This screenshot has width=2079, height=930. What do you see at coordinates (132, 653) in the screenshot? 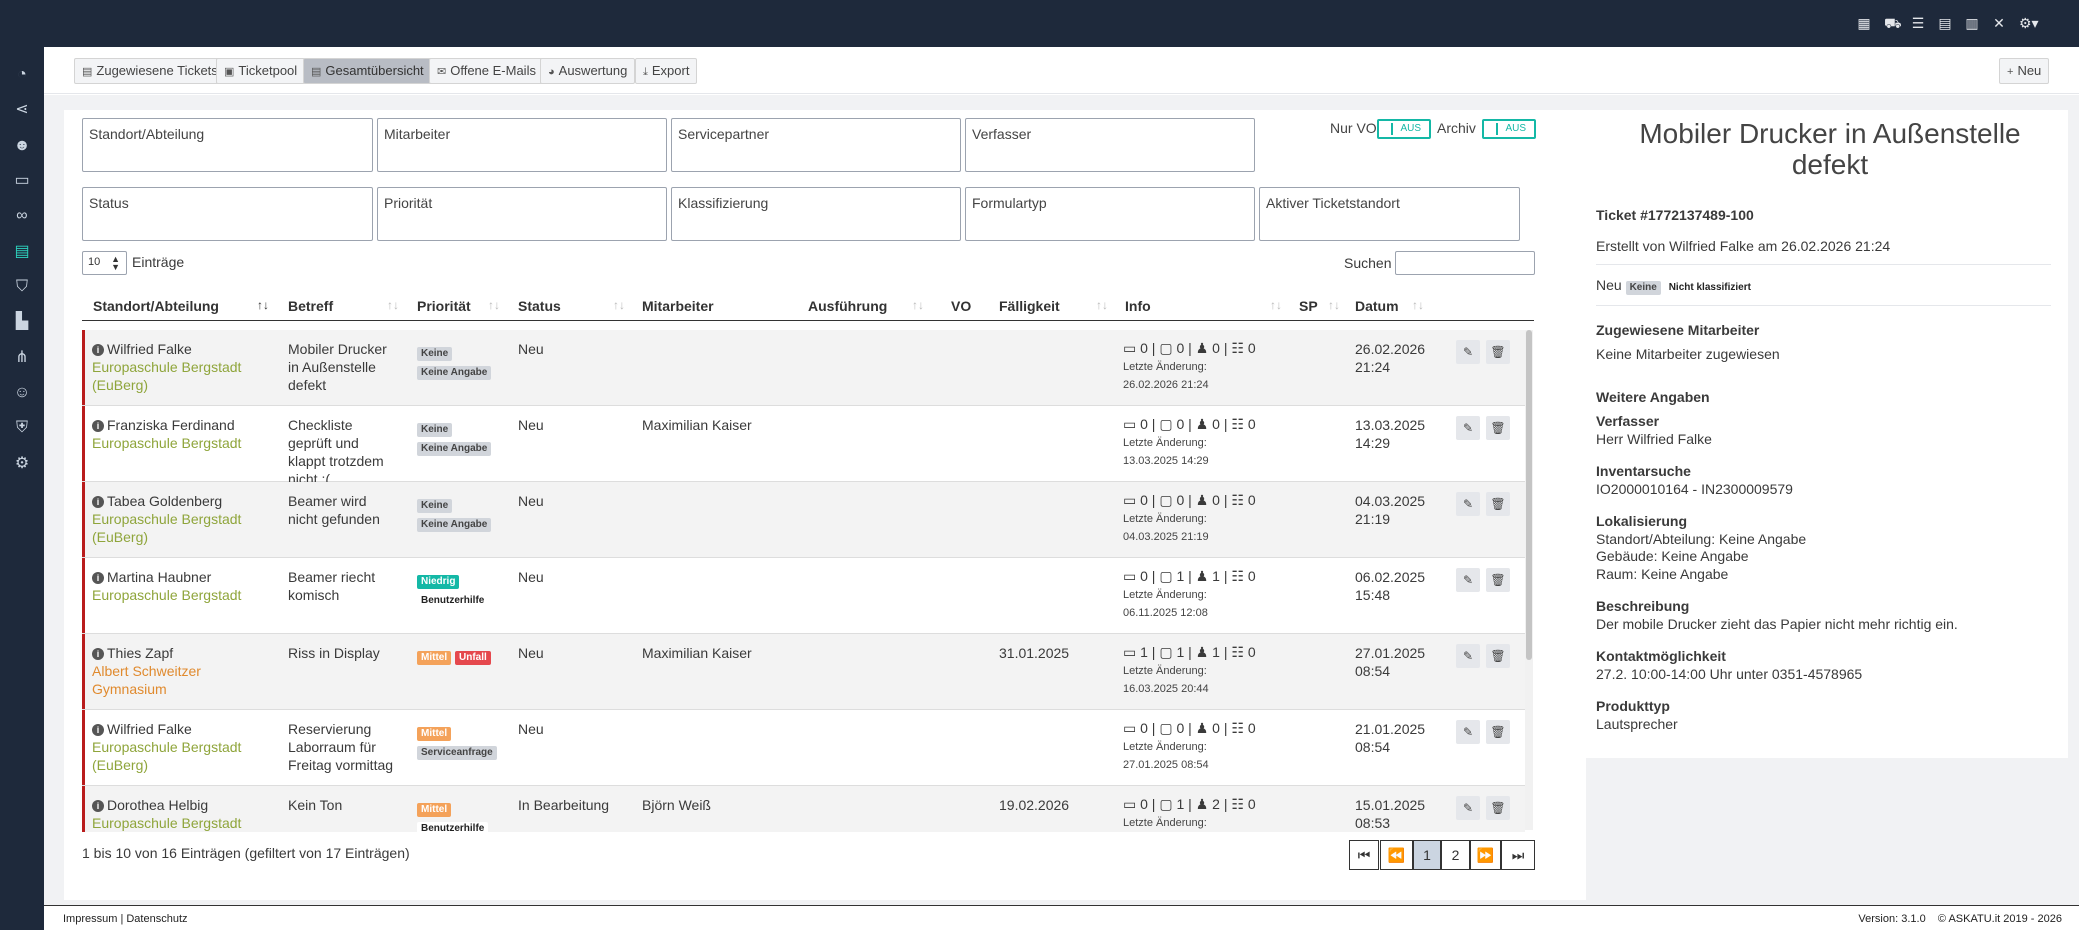
I see `row-author: i Thies Zapf` at bounding box center [132, 653].